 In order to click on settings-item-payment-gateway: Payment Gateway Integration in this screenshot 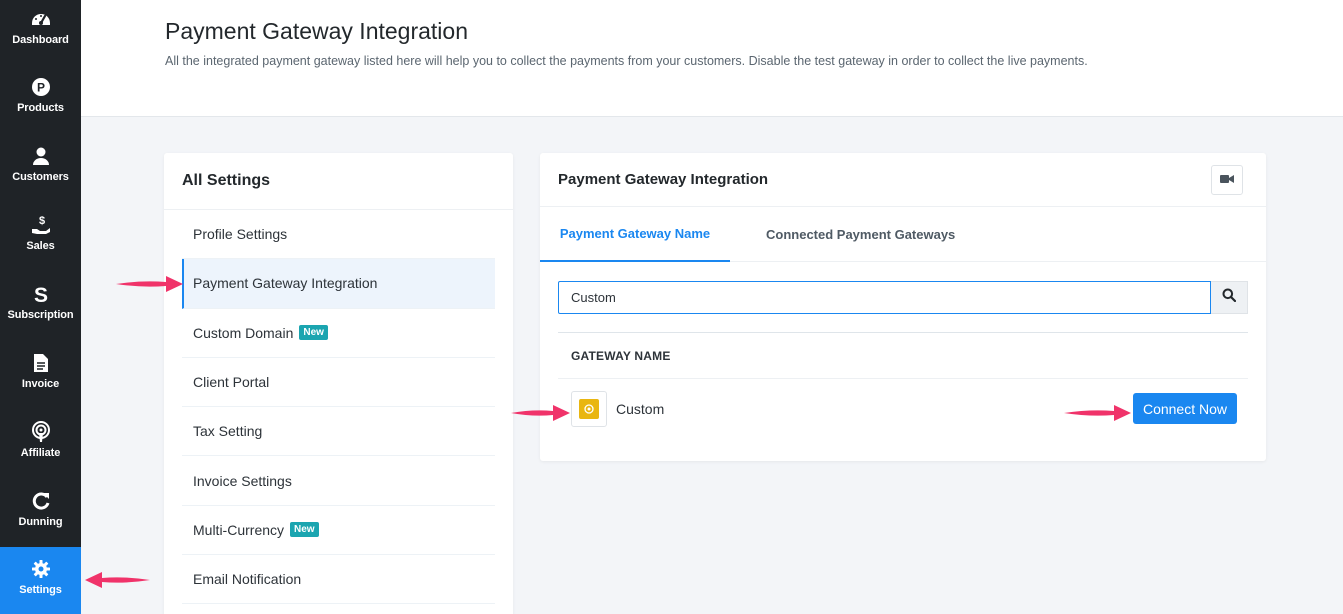, I will do `click(338, 284)`.